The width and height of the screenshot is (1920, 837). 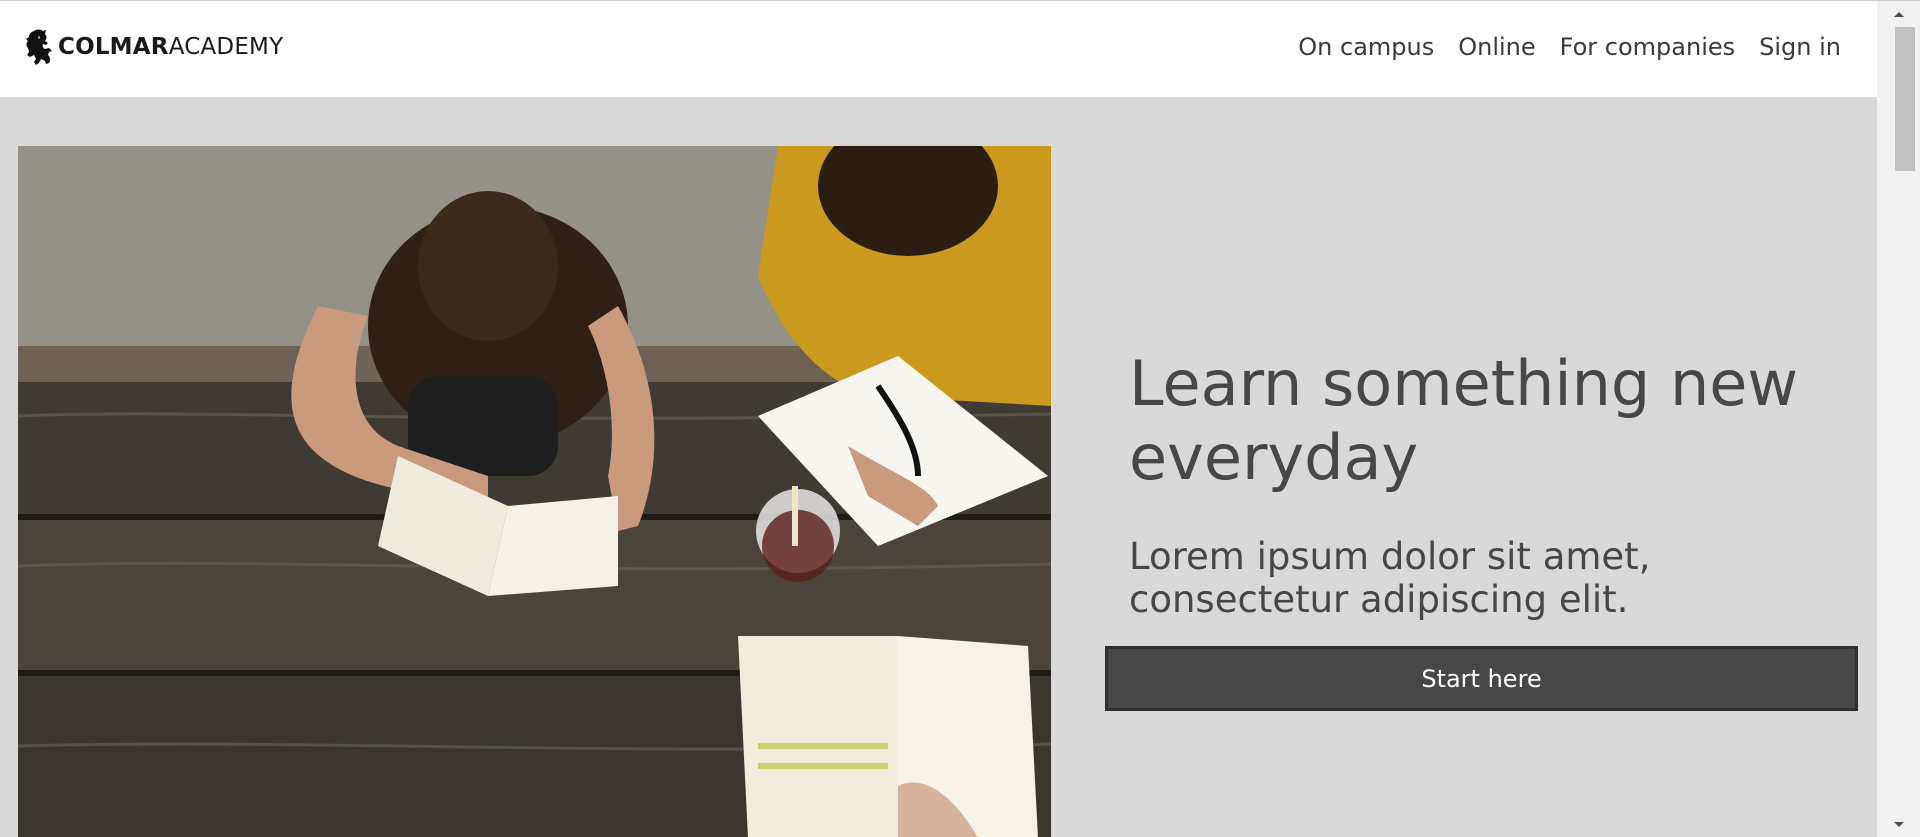 I want to click on logo-wordmark: COLMARACADEMY, so click(x=170, y=47).